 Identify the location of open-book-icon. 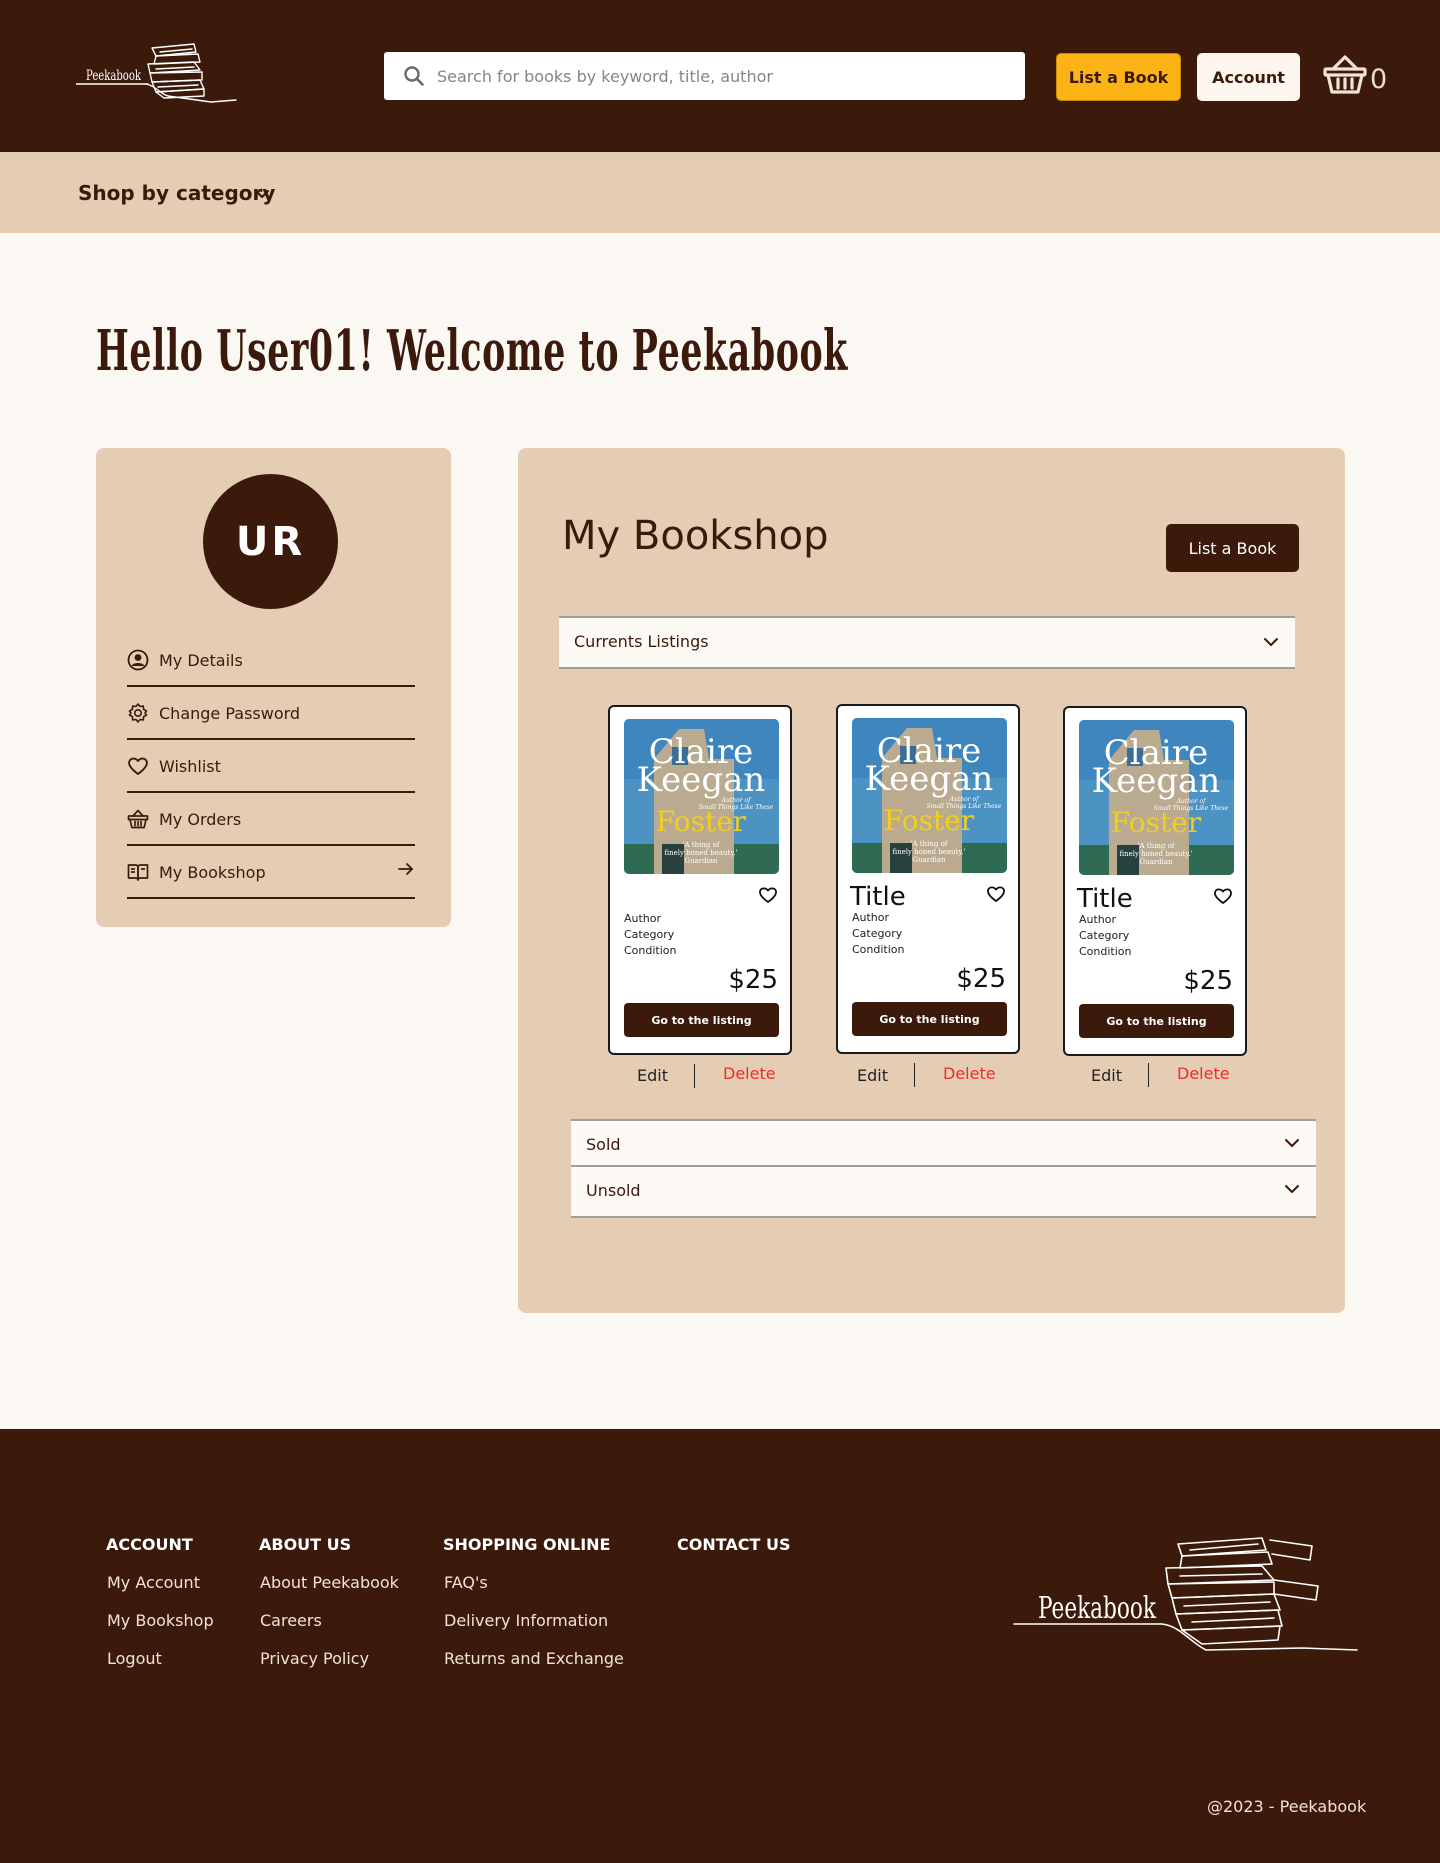
(138, 872).